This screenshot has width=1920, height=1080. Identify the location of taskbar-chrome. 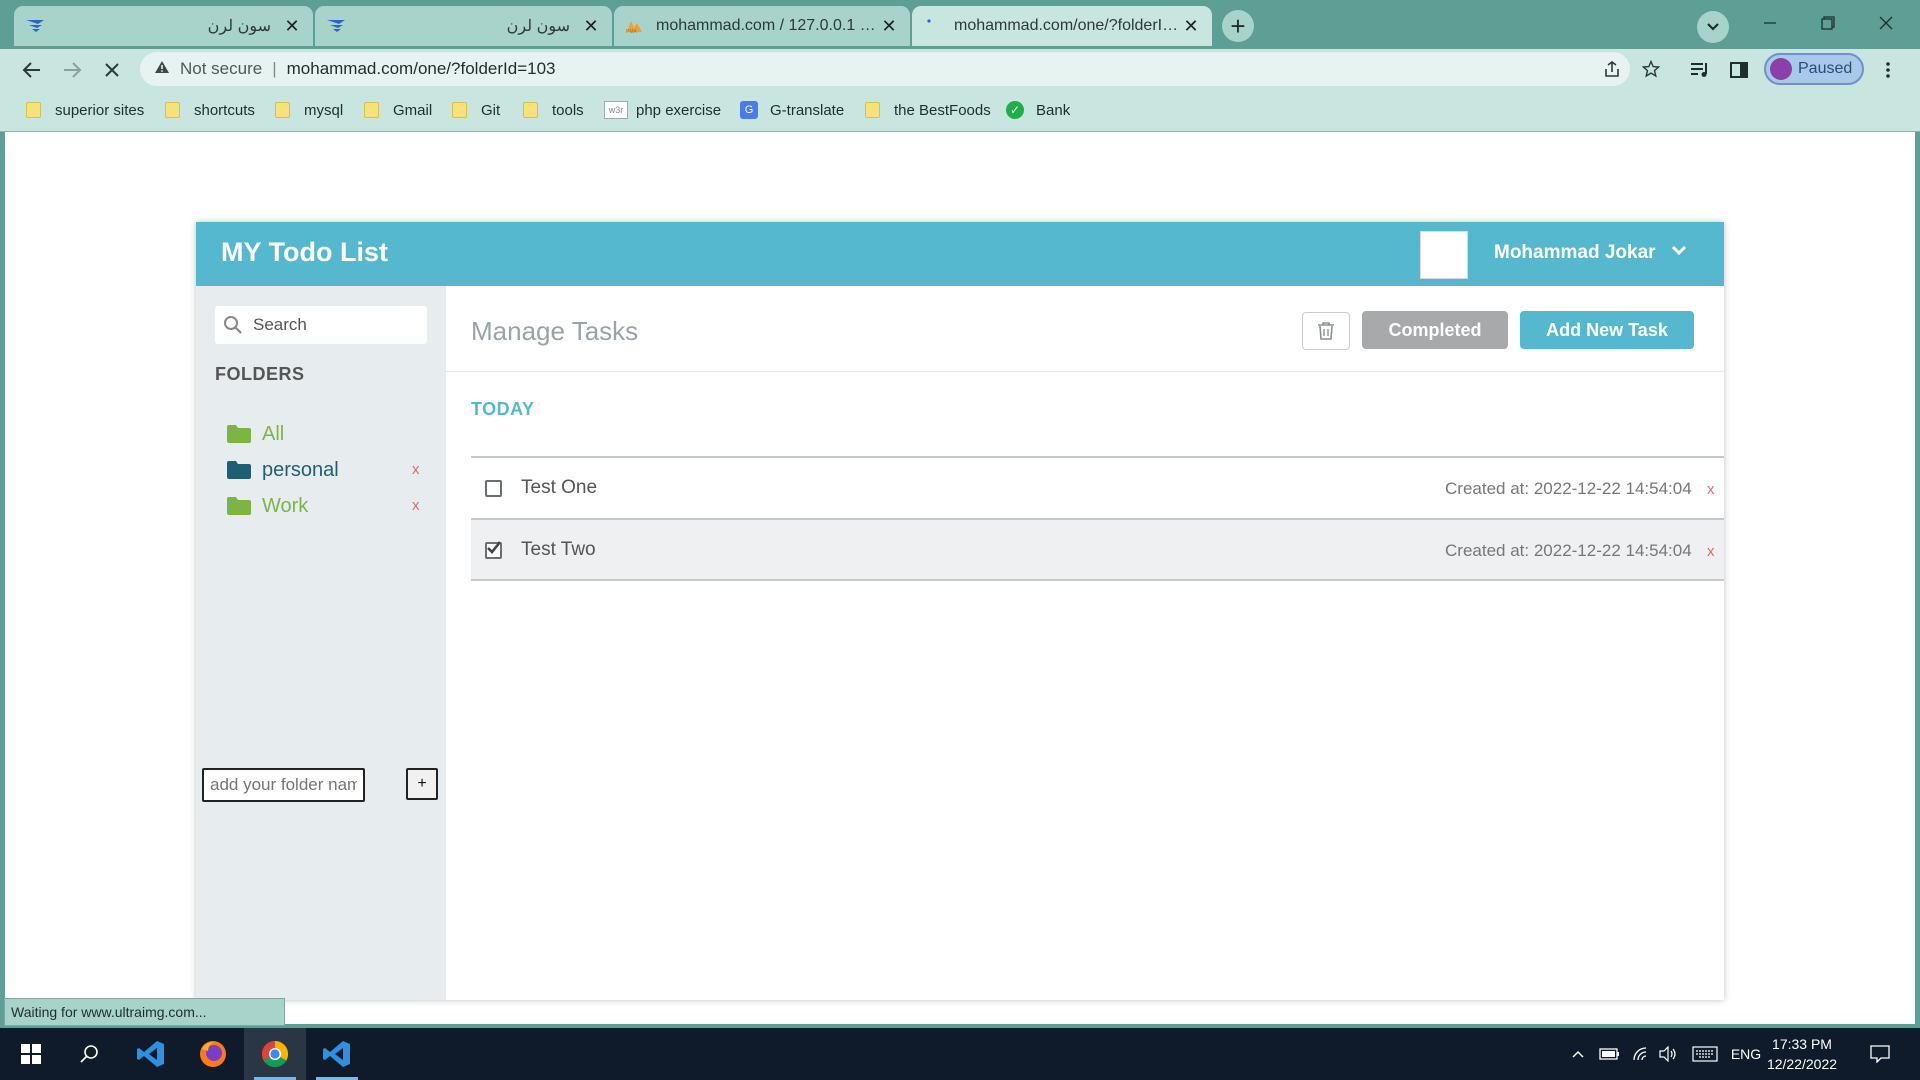
(275, 1054).